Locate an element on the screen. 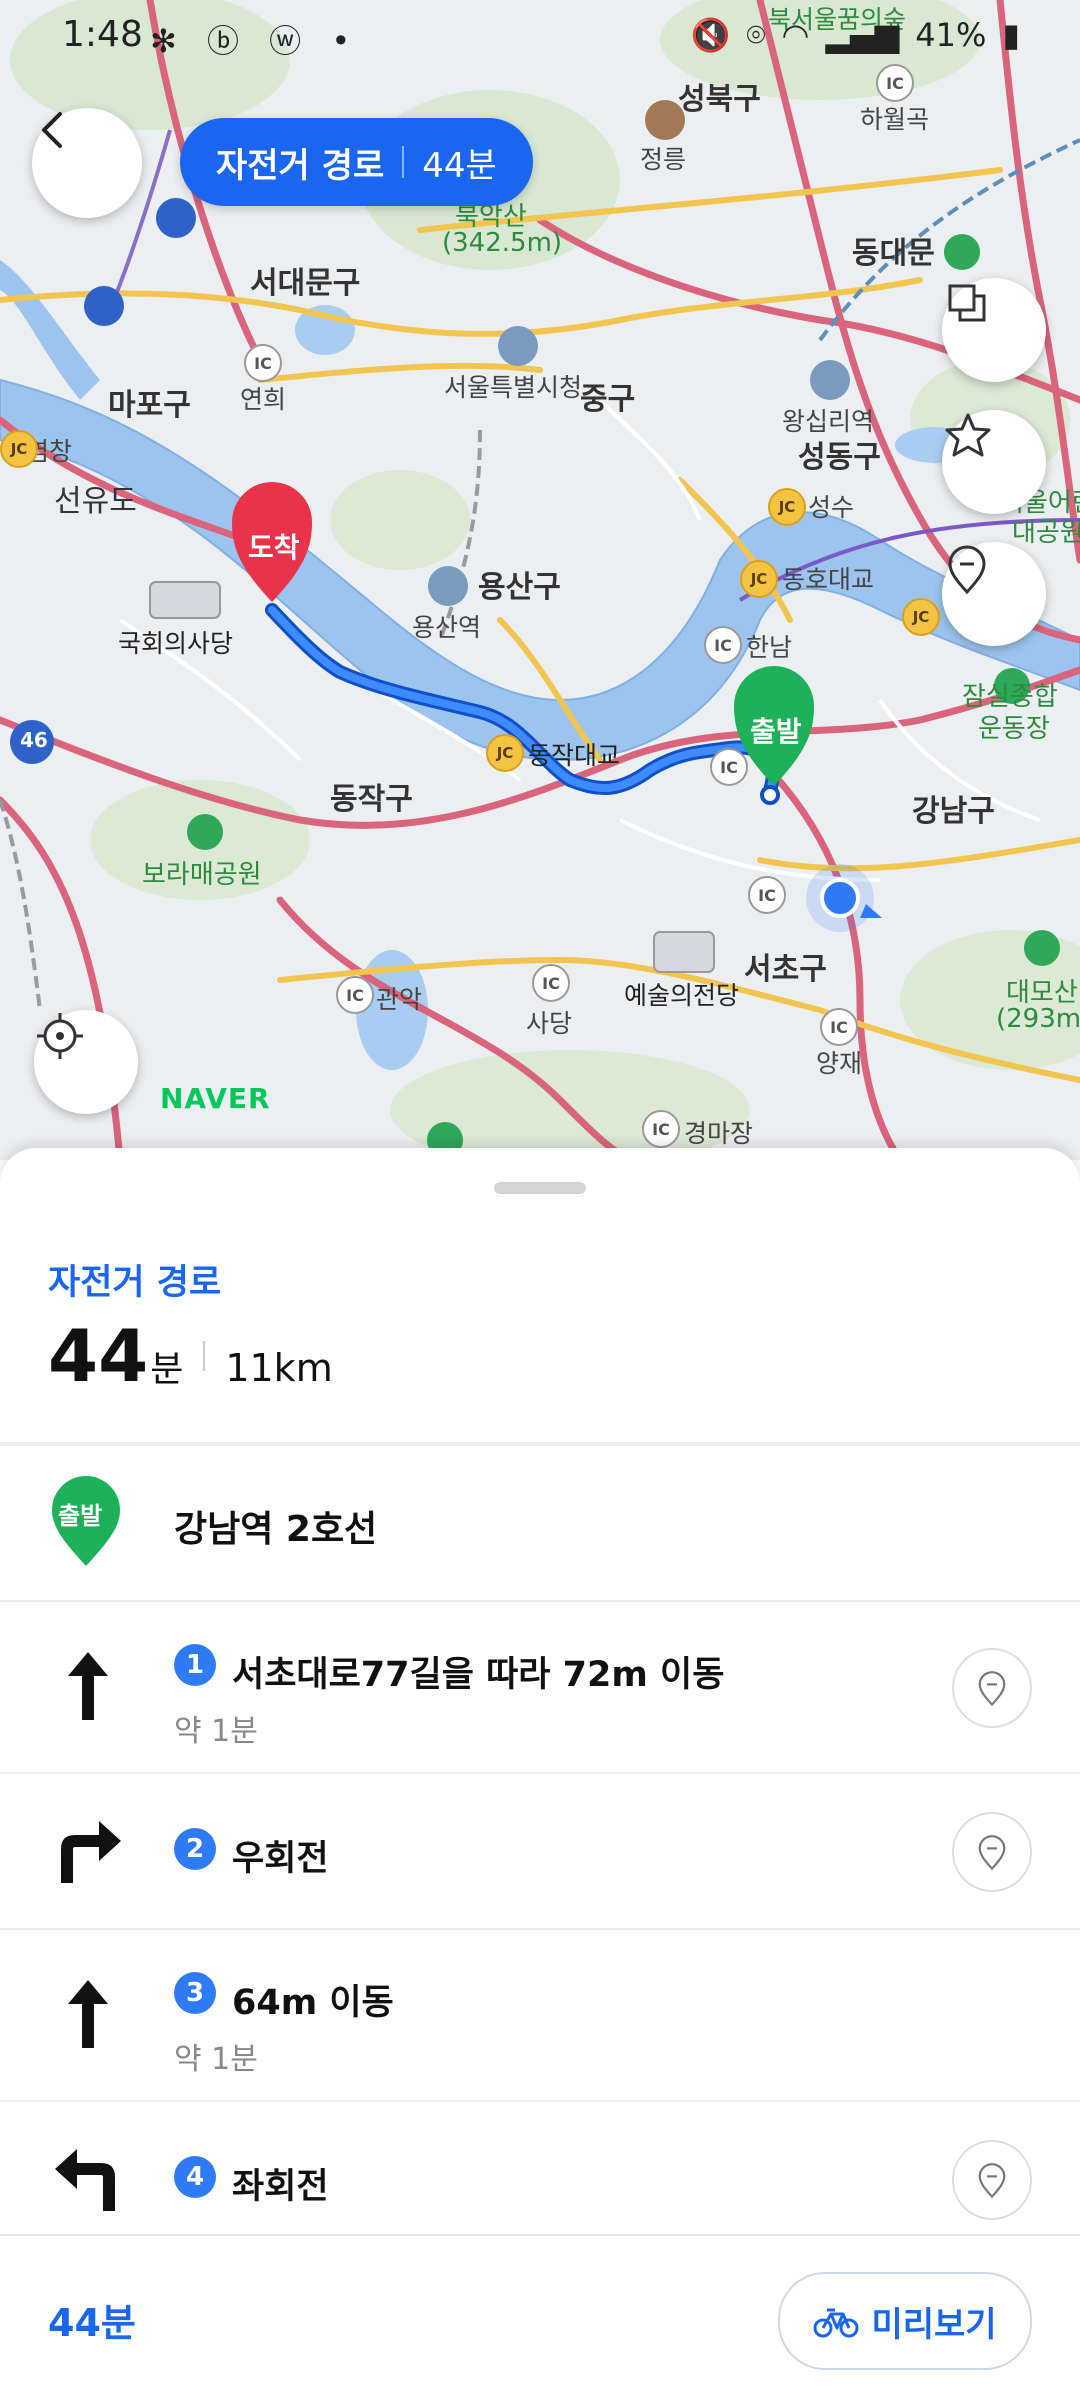 The height and width of the screenshot is (2402, 1080). sheet-title: 자전거 경로 is located at coordinates (135, 1283).